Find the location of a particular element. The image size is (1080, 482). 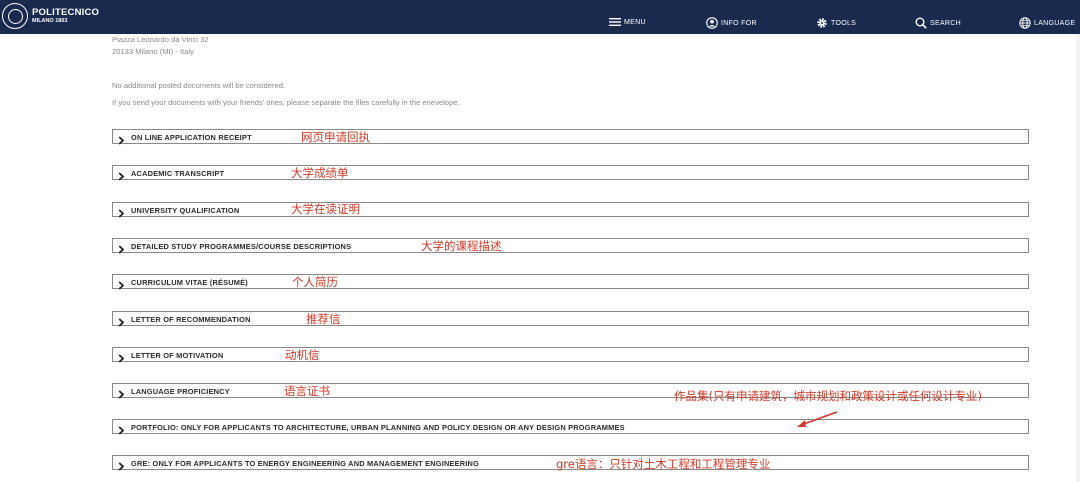

handwritten-annotation: 语言证书 is located at coordinates (307, 391).